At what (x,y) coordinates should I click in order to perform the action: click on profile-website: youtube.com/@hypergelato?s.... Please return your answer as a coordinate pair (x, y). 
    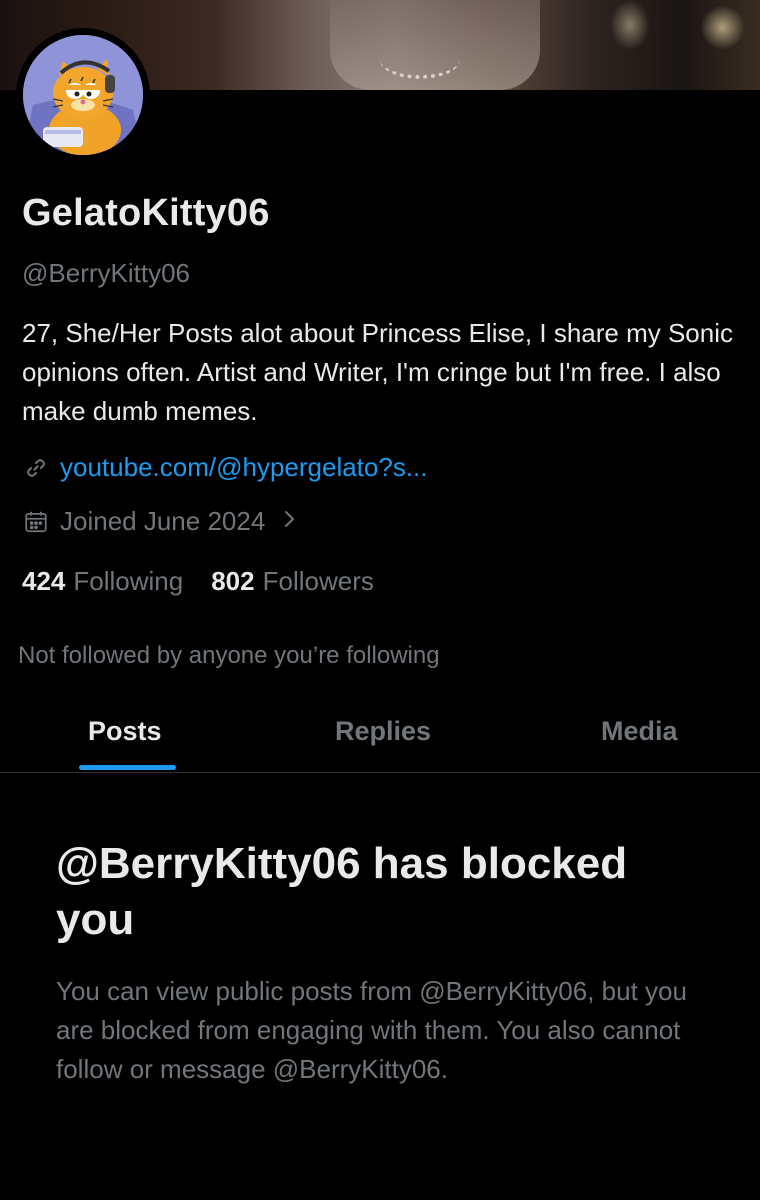
    Looking at the image, I should click on (225, 467).